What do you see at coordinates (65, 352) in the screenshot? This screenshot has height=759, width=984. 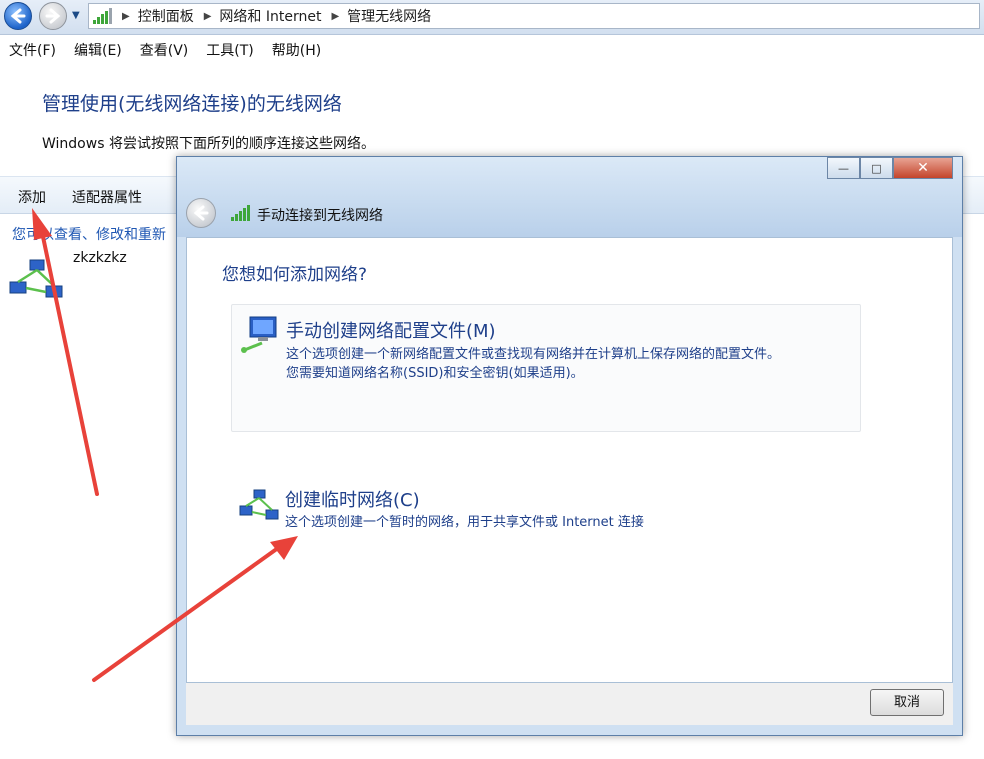 I see `red-arrow-to-add-button` at bounding box center [65, 352].